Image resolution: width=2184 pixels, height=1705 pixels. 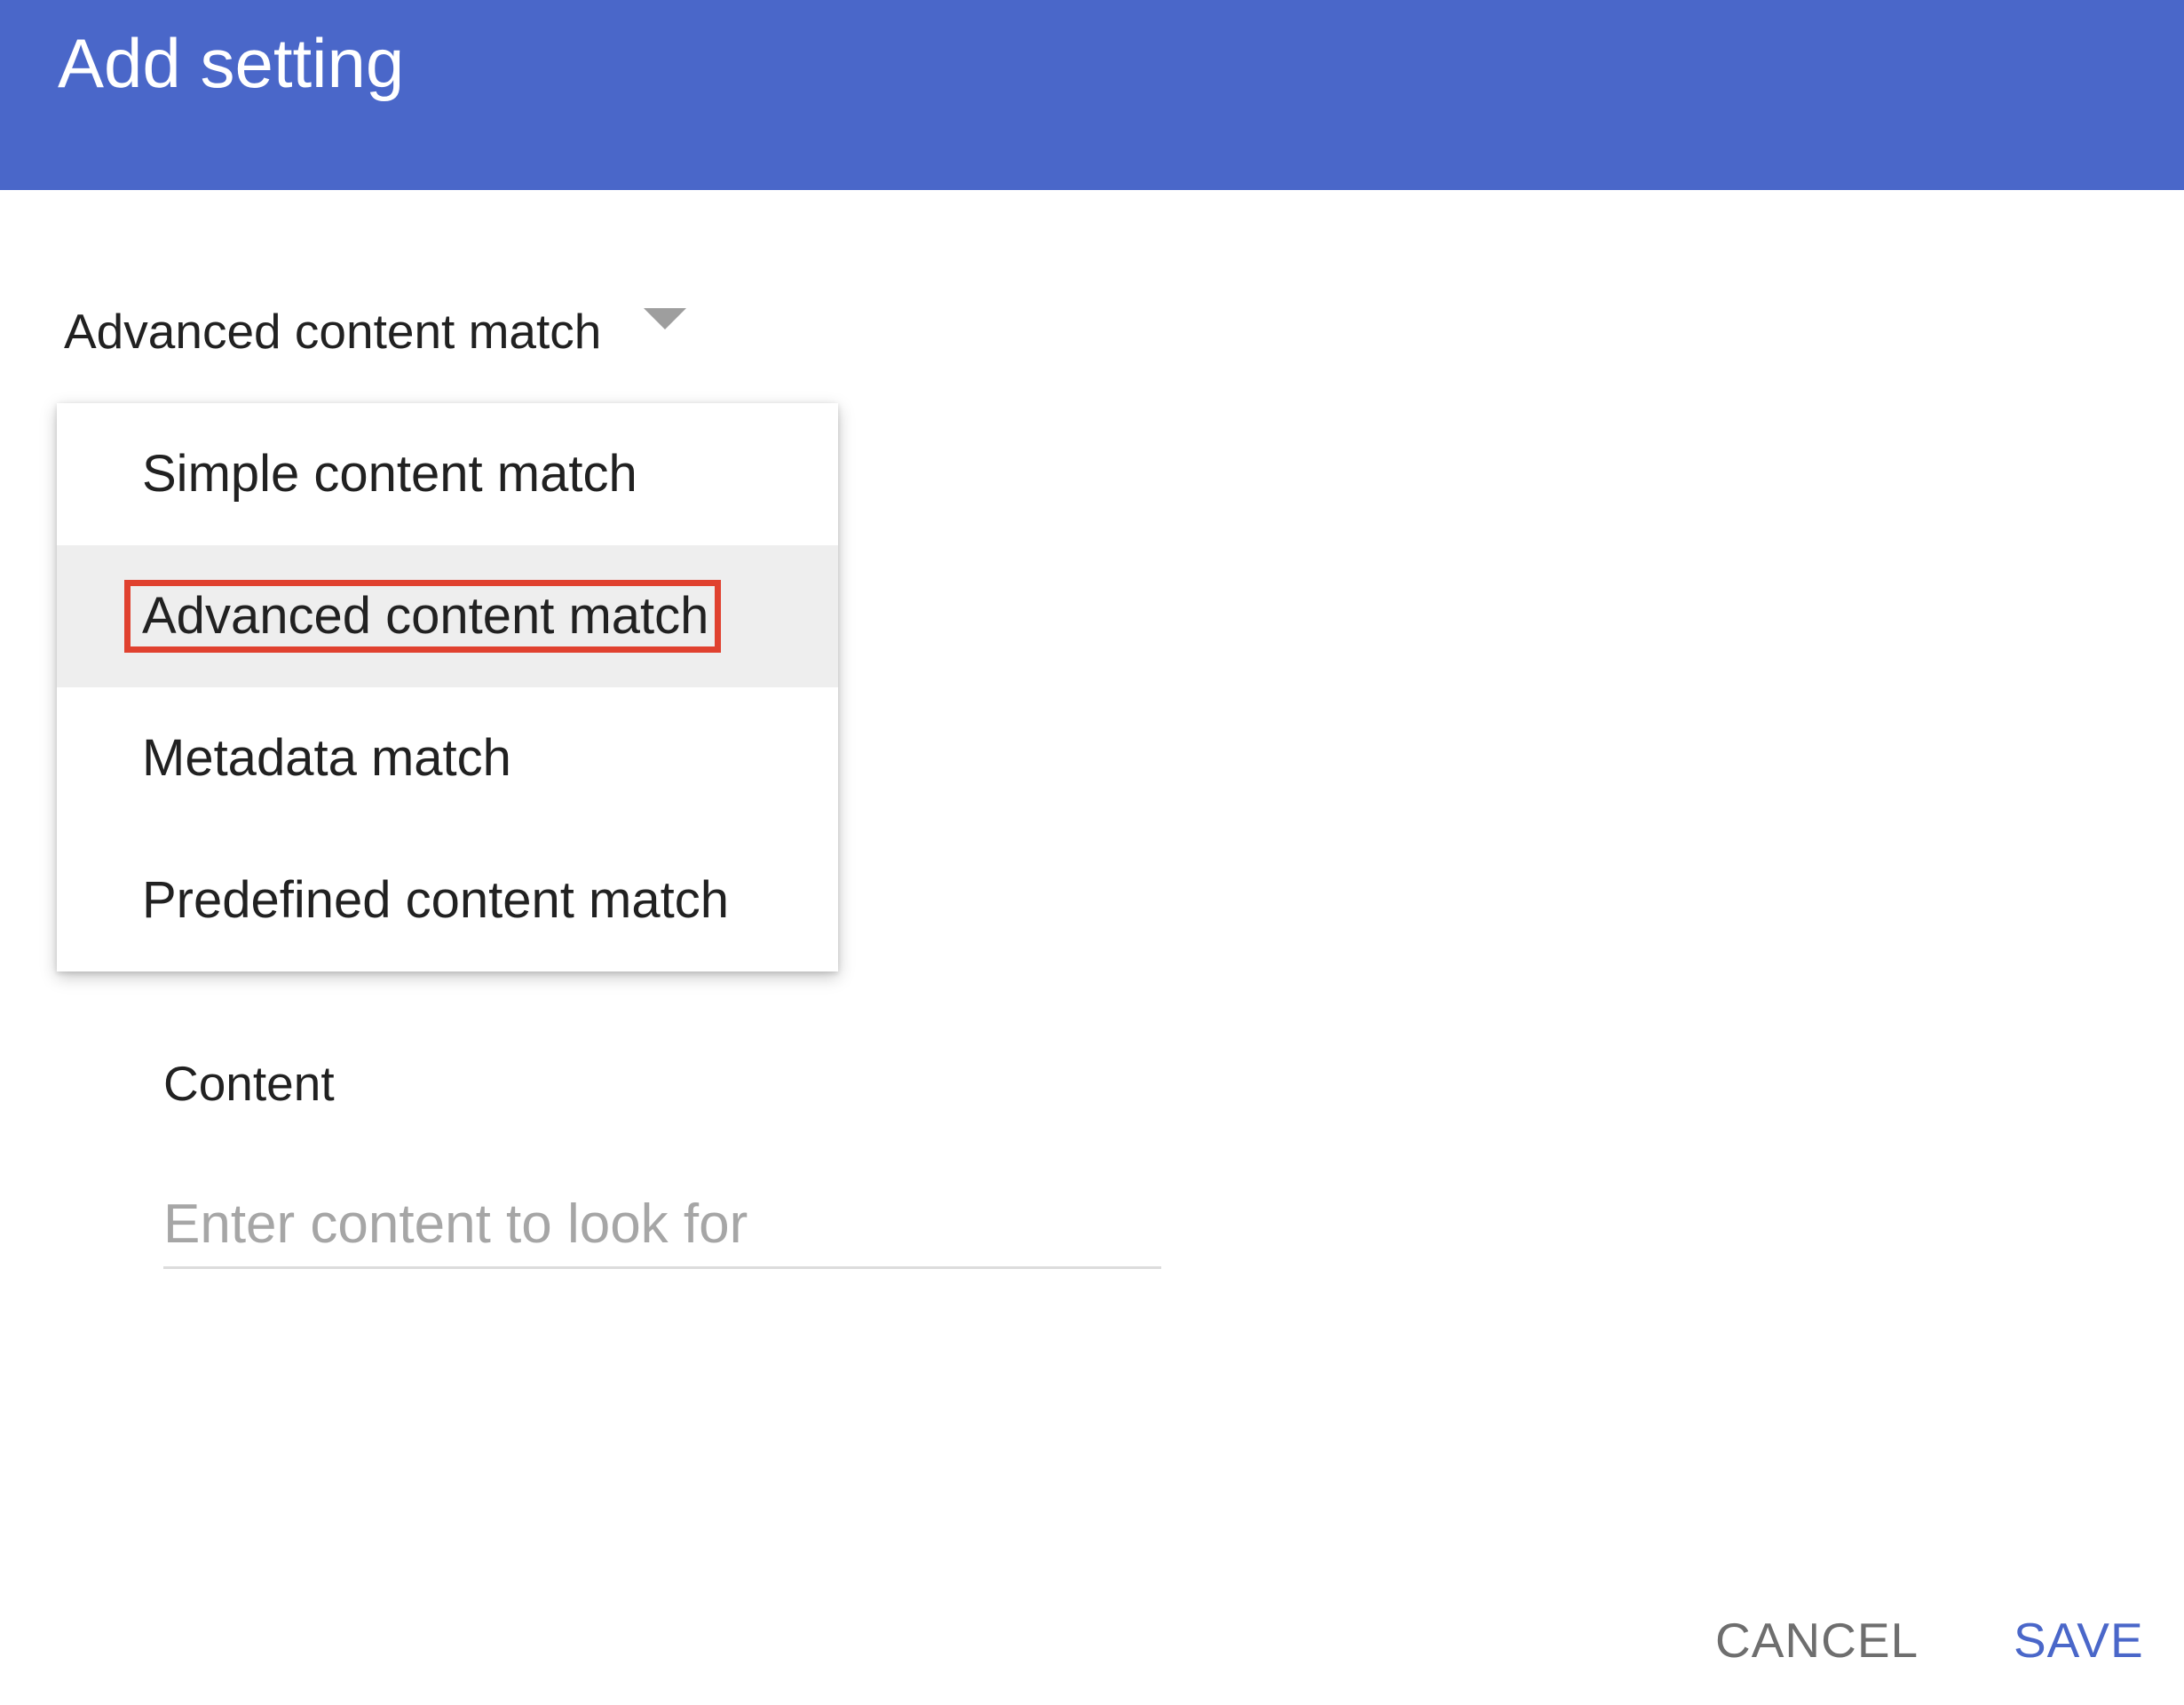 What do you see at coordinates (231, 63) in the screenshot?
I see `dialog-title: Add setting` at bounding box center [231, 63].